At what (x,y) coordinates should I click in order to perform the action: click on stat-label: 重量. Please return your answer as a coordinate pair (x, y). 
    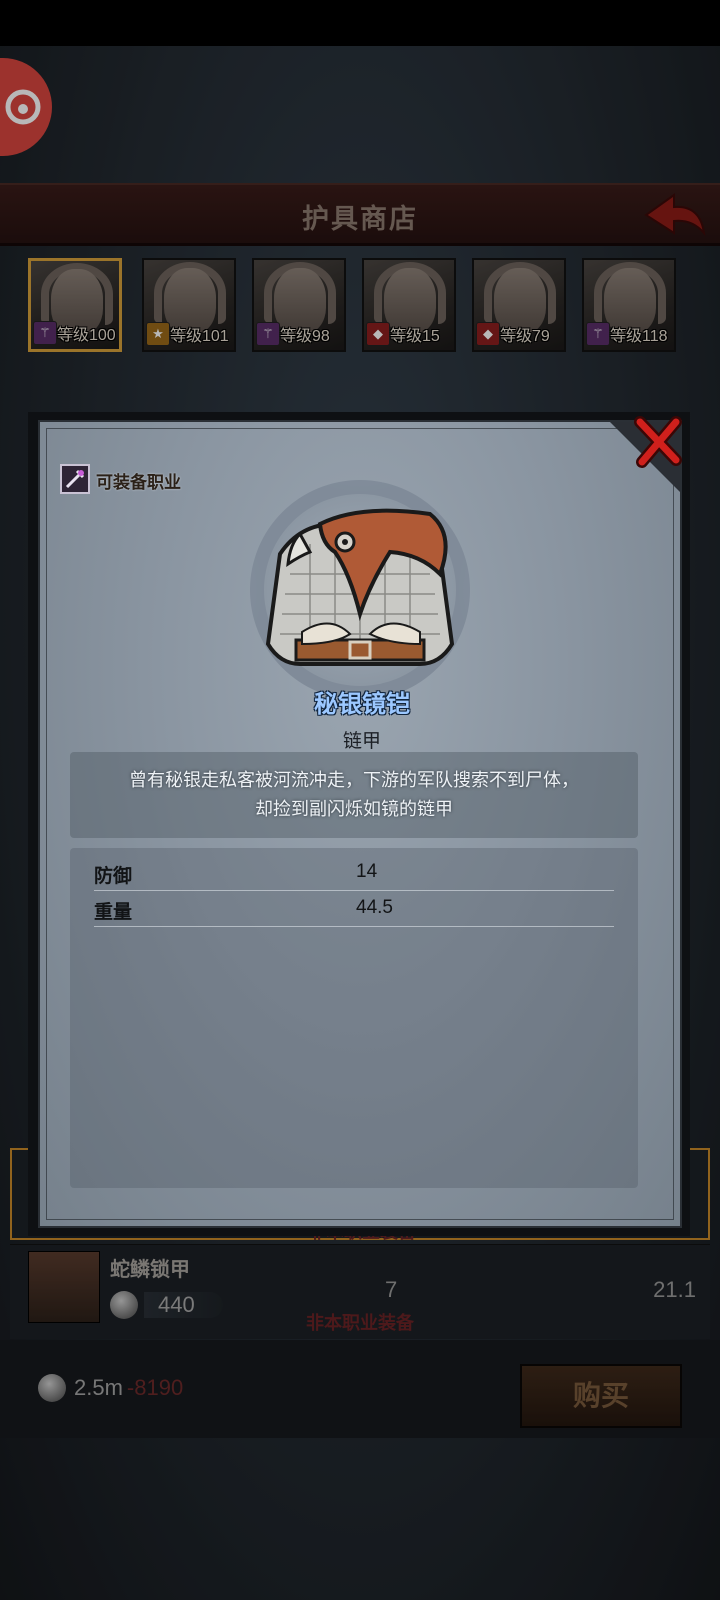
    Looking at the image, I should click on (113, 912).